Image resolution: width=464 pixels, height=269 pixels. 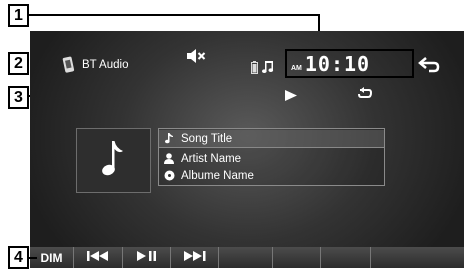 I want to click on next-track-button, so click(x=195, y=257).